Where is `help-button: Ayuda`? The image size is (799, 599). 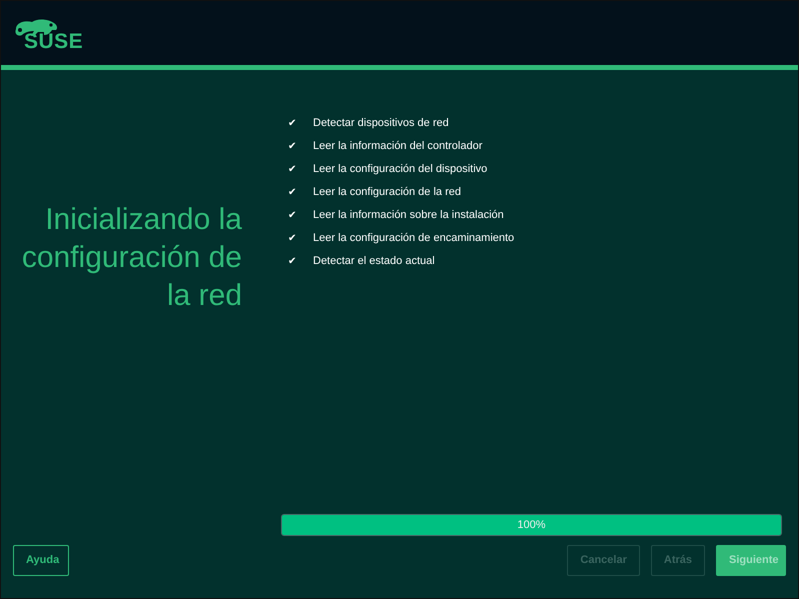
help-button: Ayuda is located at coordinates (41, 560).